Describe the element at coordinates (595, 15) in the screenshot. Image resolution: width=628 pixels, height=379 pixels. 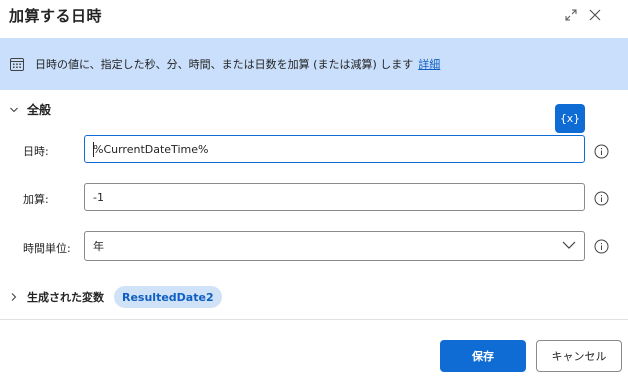
I see `close-icon` at that location.